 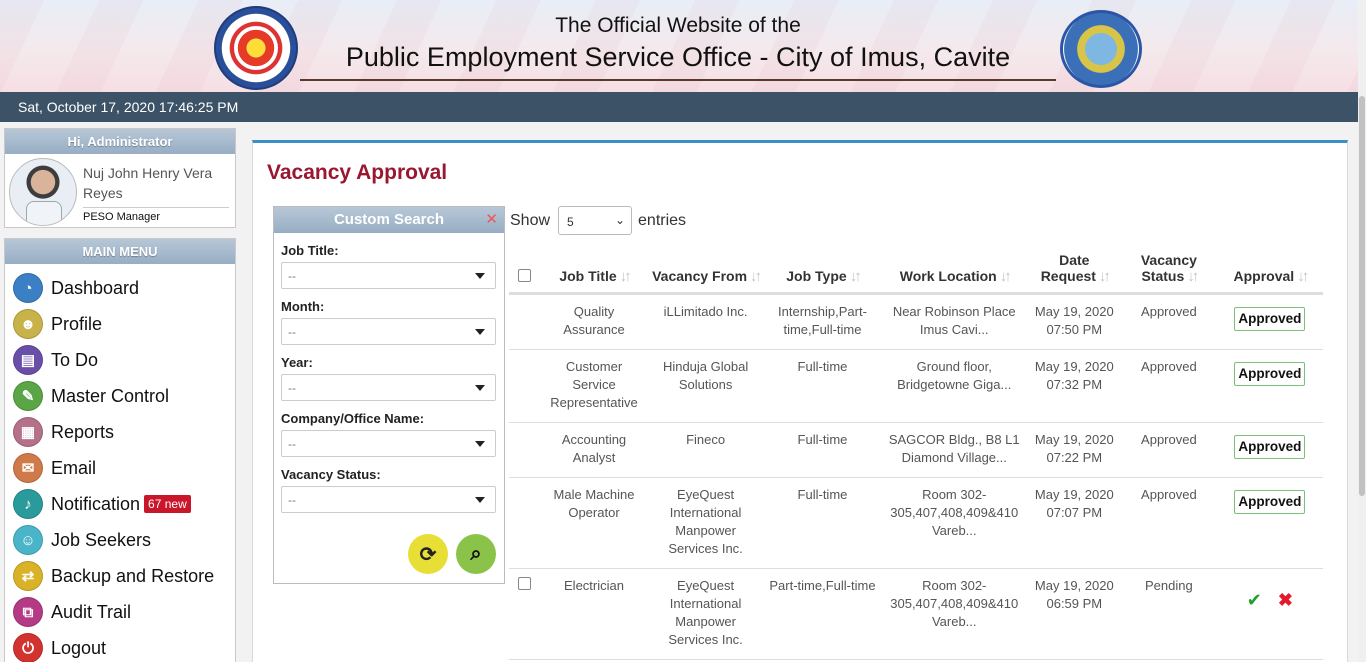 I want to click on menu-item-audit-trail: ⧉ Audit Trail, so click(x=120, y=612).